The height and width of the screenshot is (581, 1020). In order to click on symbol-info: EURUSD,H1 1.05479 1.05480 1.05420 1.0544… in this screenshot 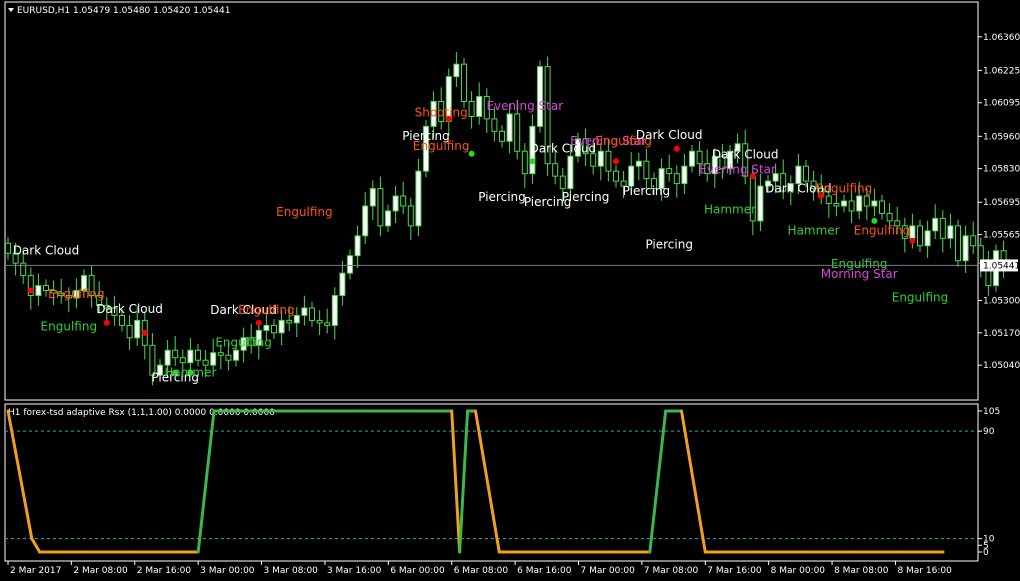, I will do `click(123, 11)`.